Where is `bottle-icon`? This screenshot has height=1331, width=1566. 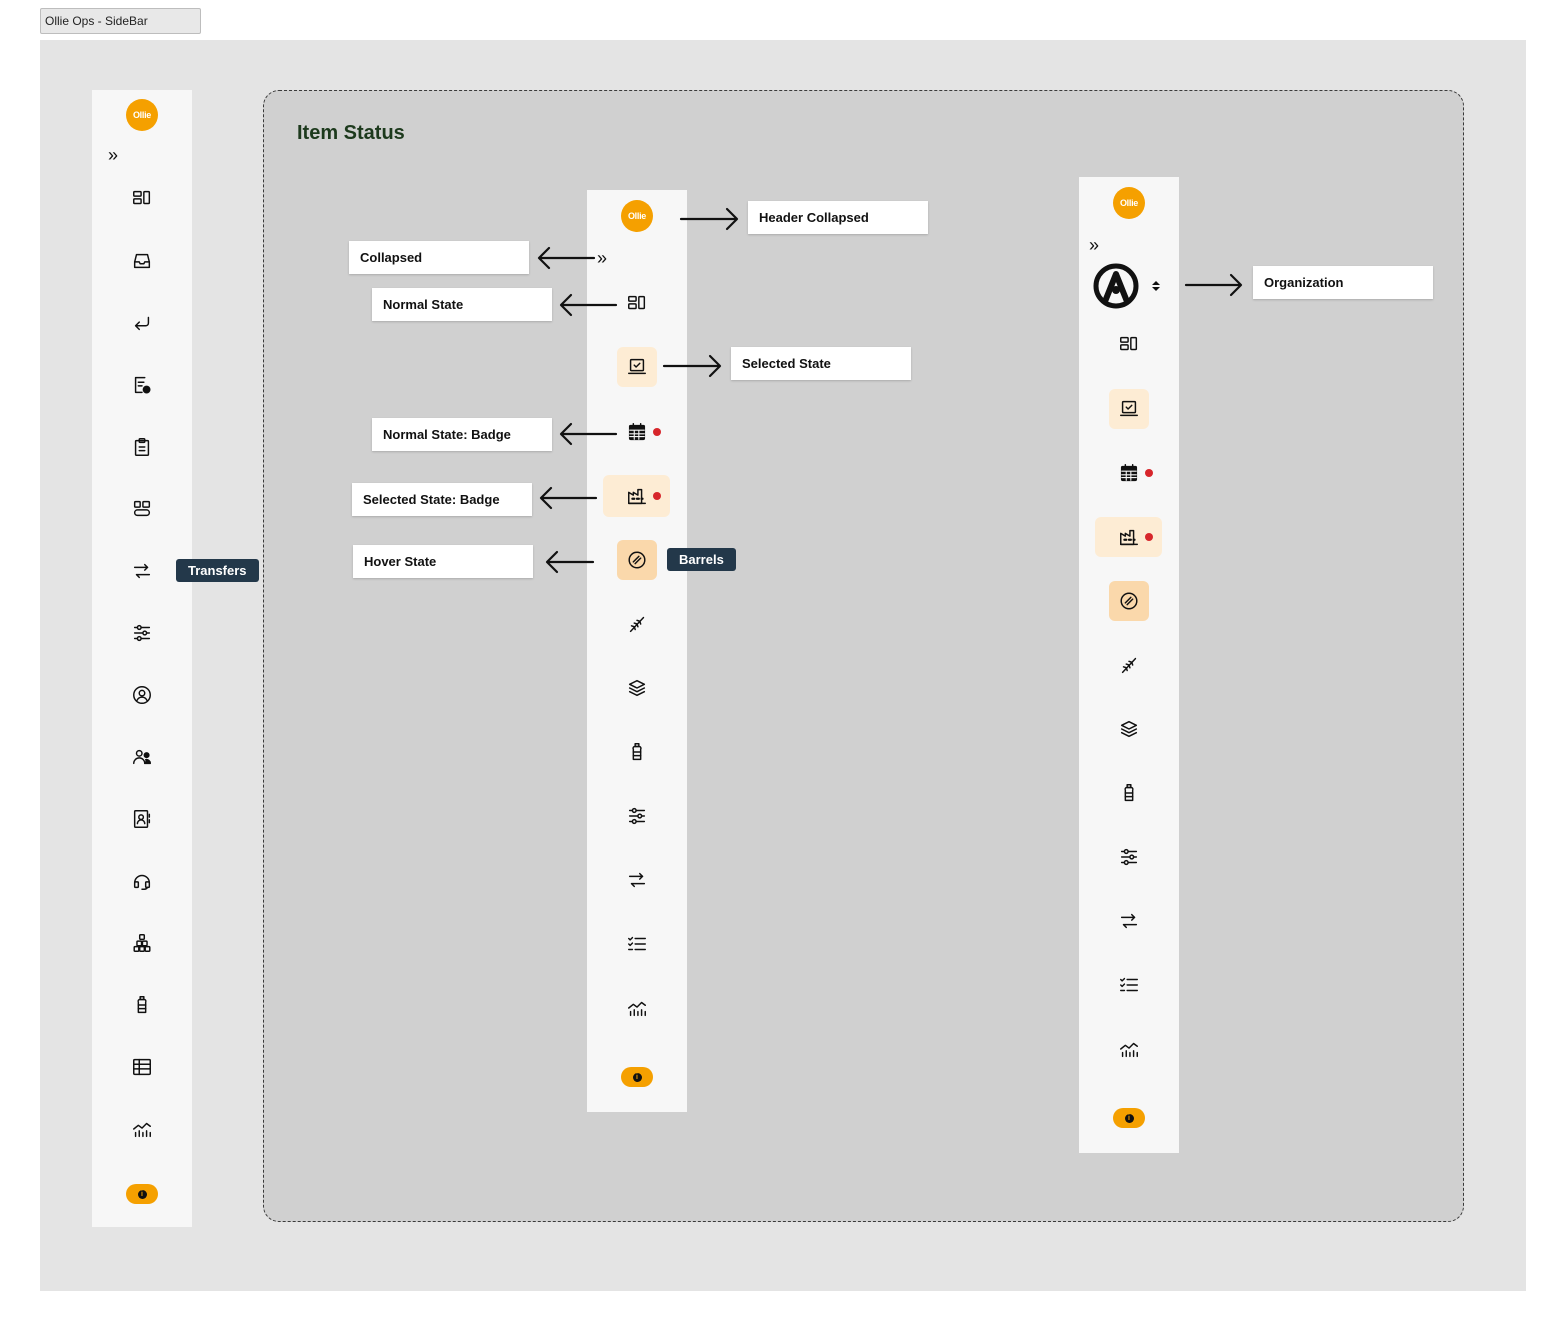
bottle-icon is located at coordinates (1129, 793).